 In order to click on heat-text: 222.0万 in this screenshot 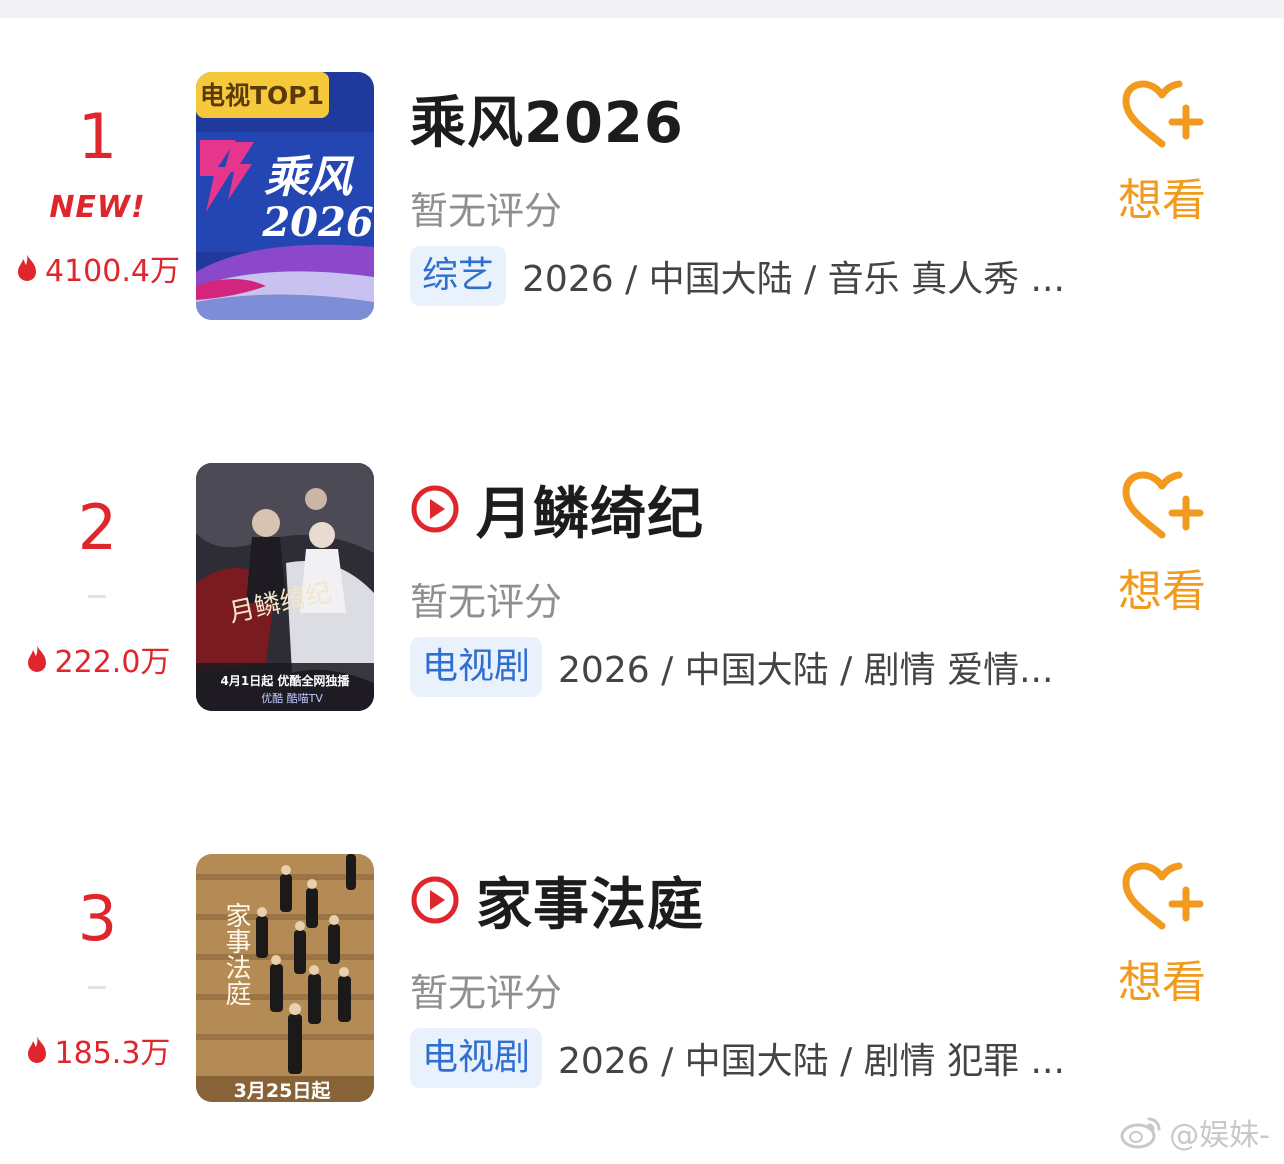, I will do `click(112, 662)`.